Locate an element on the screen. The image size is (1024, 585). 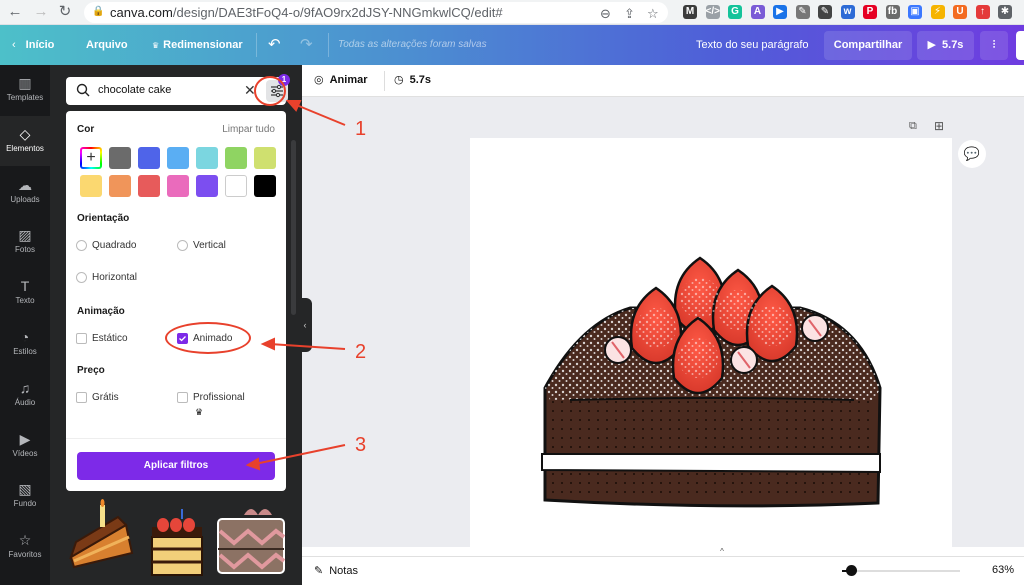
orientation-square-radio: Quadrado is located at coordinates (106, 246).